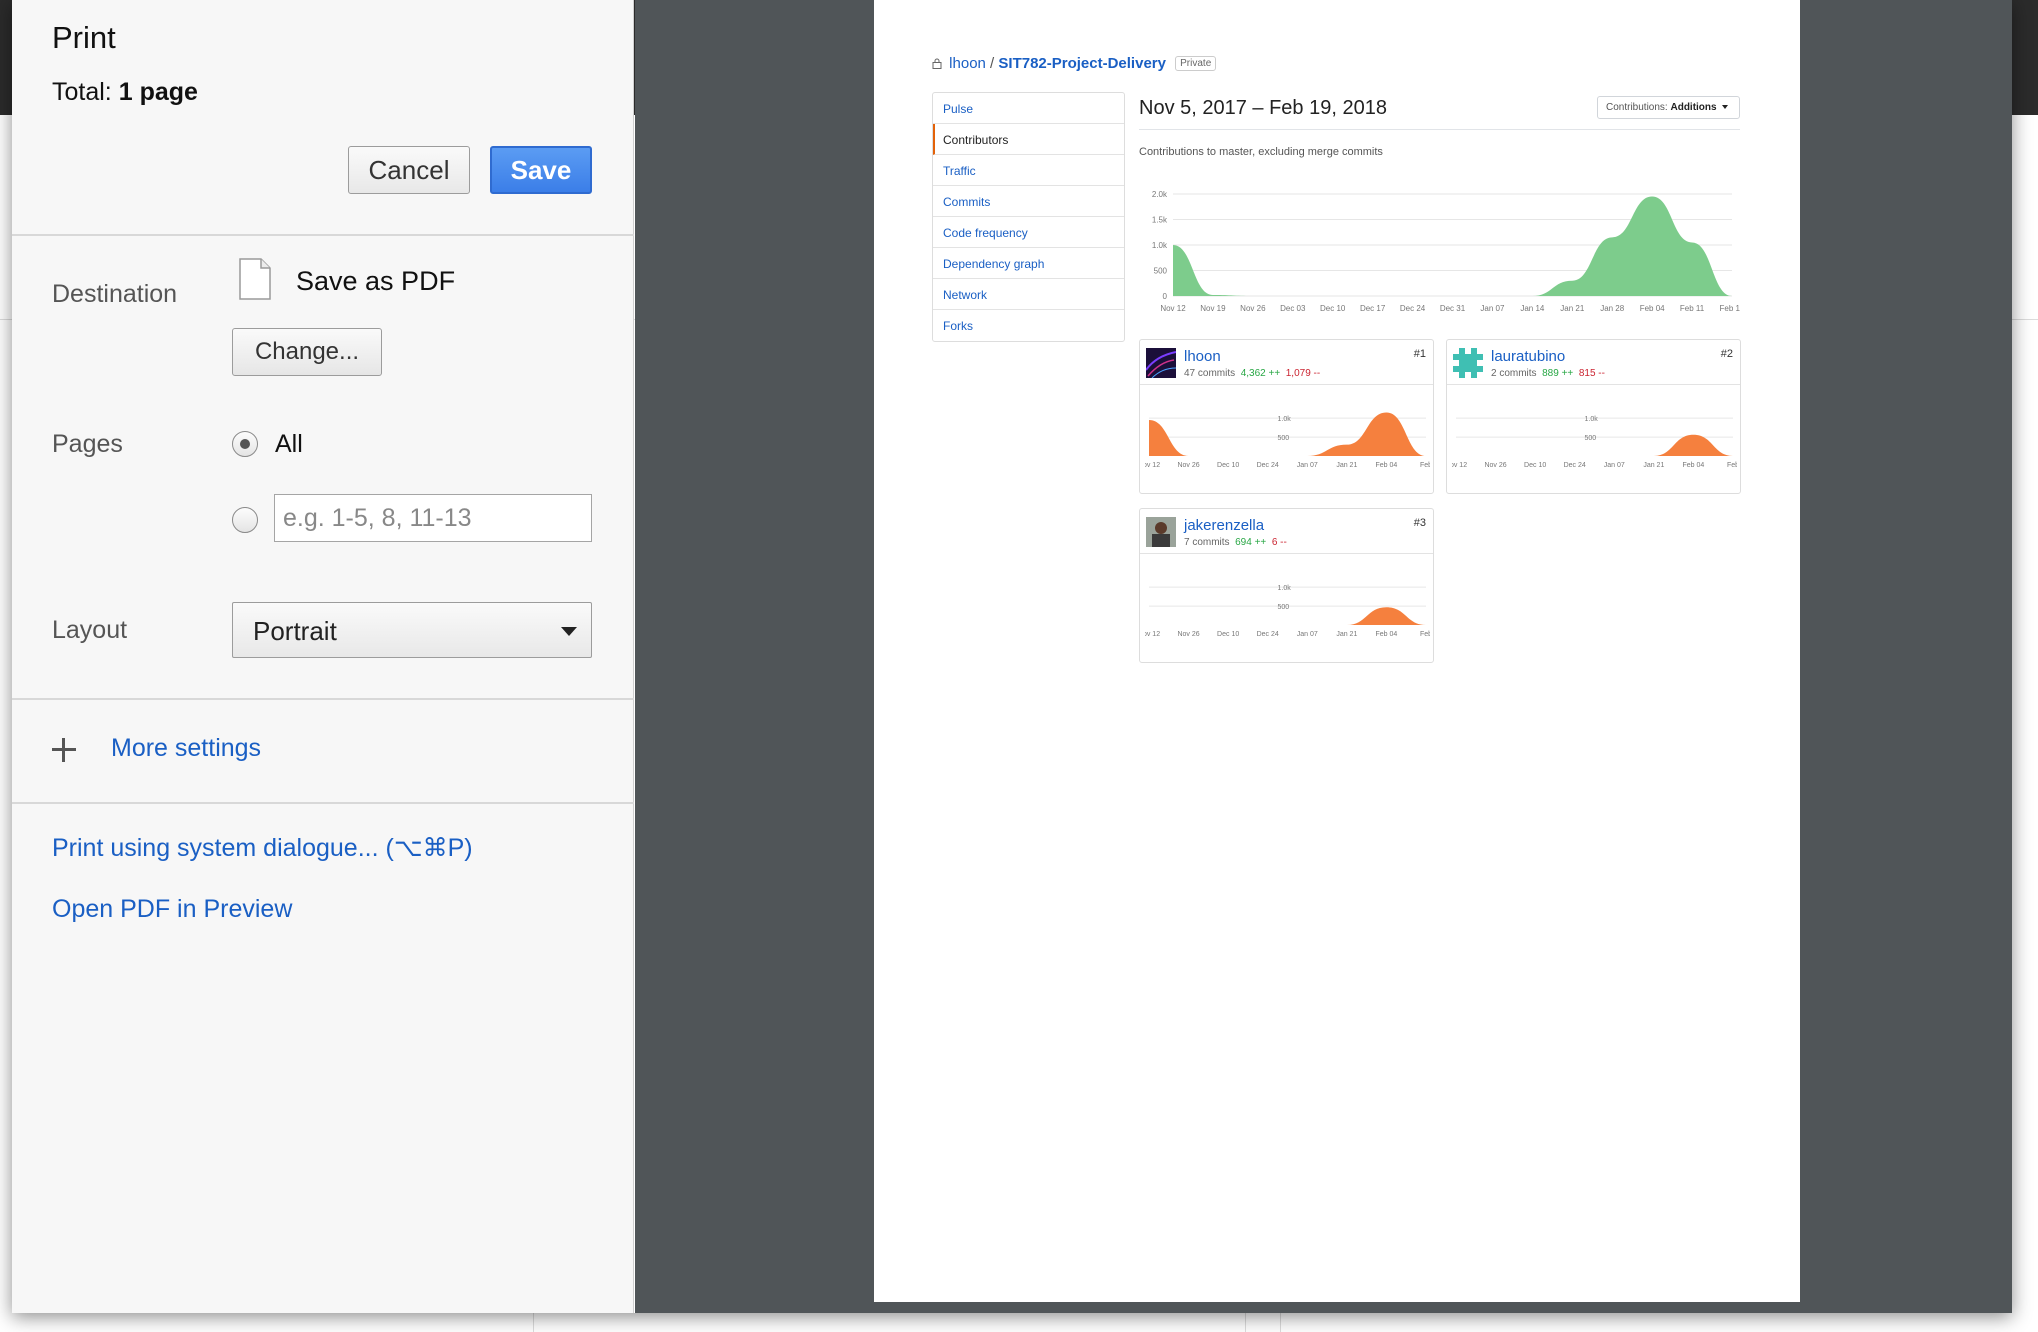 Image resolution: width=2038 pixels, height=1332 pixels. What do you see at coordinates (323, 803) in the screenshot?
I see `section-divider` at bounding box center [323, 803].